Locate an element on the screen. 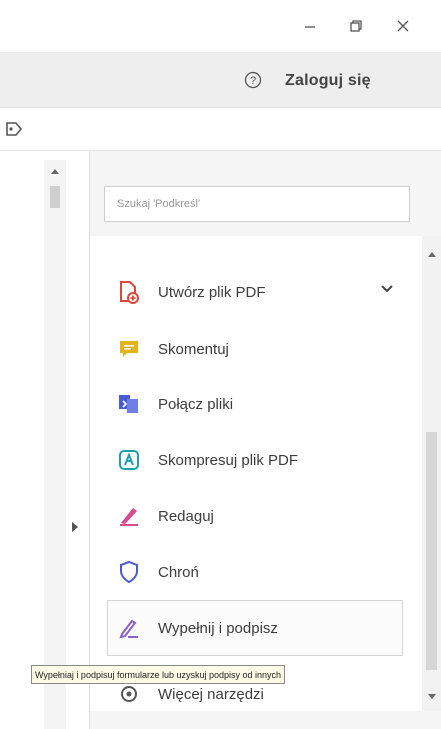 Image resolution: width=441 pixels, height=729 pixels. tag-icon is located at coordinates (14, 129).